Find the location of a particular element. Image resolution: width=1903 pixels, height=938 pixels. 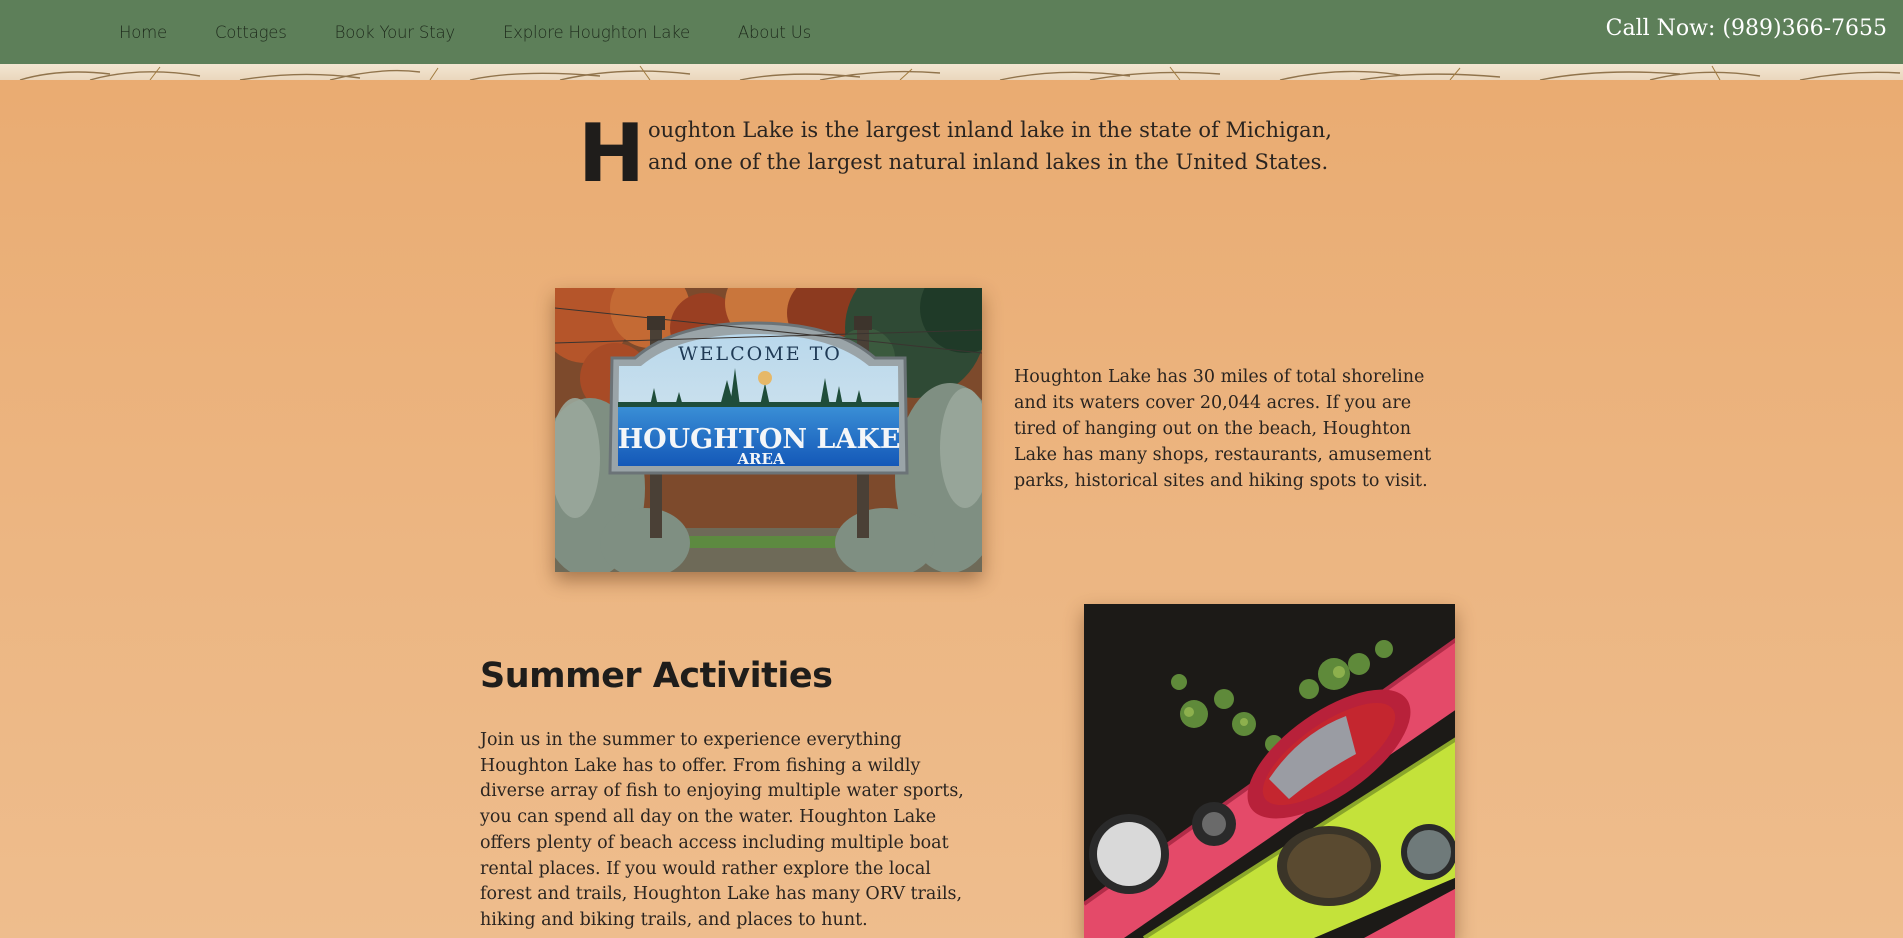

intro-drop-cap: H is located at coordinates (611, 153).